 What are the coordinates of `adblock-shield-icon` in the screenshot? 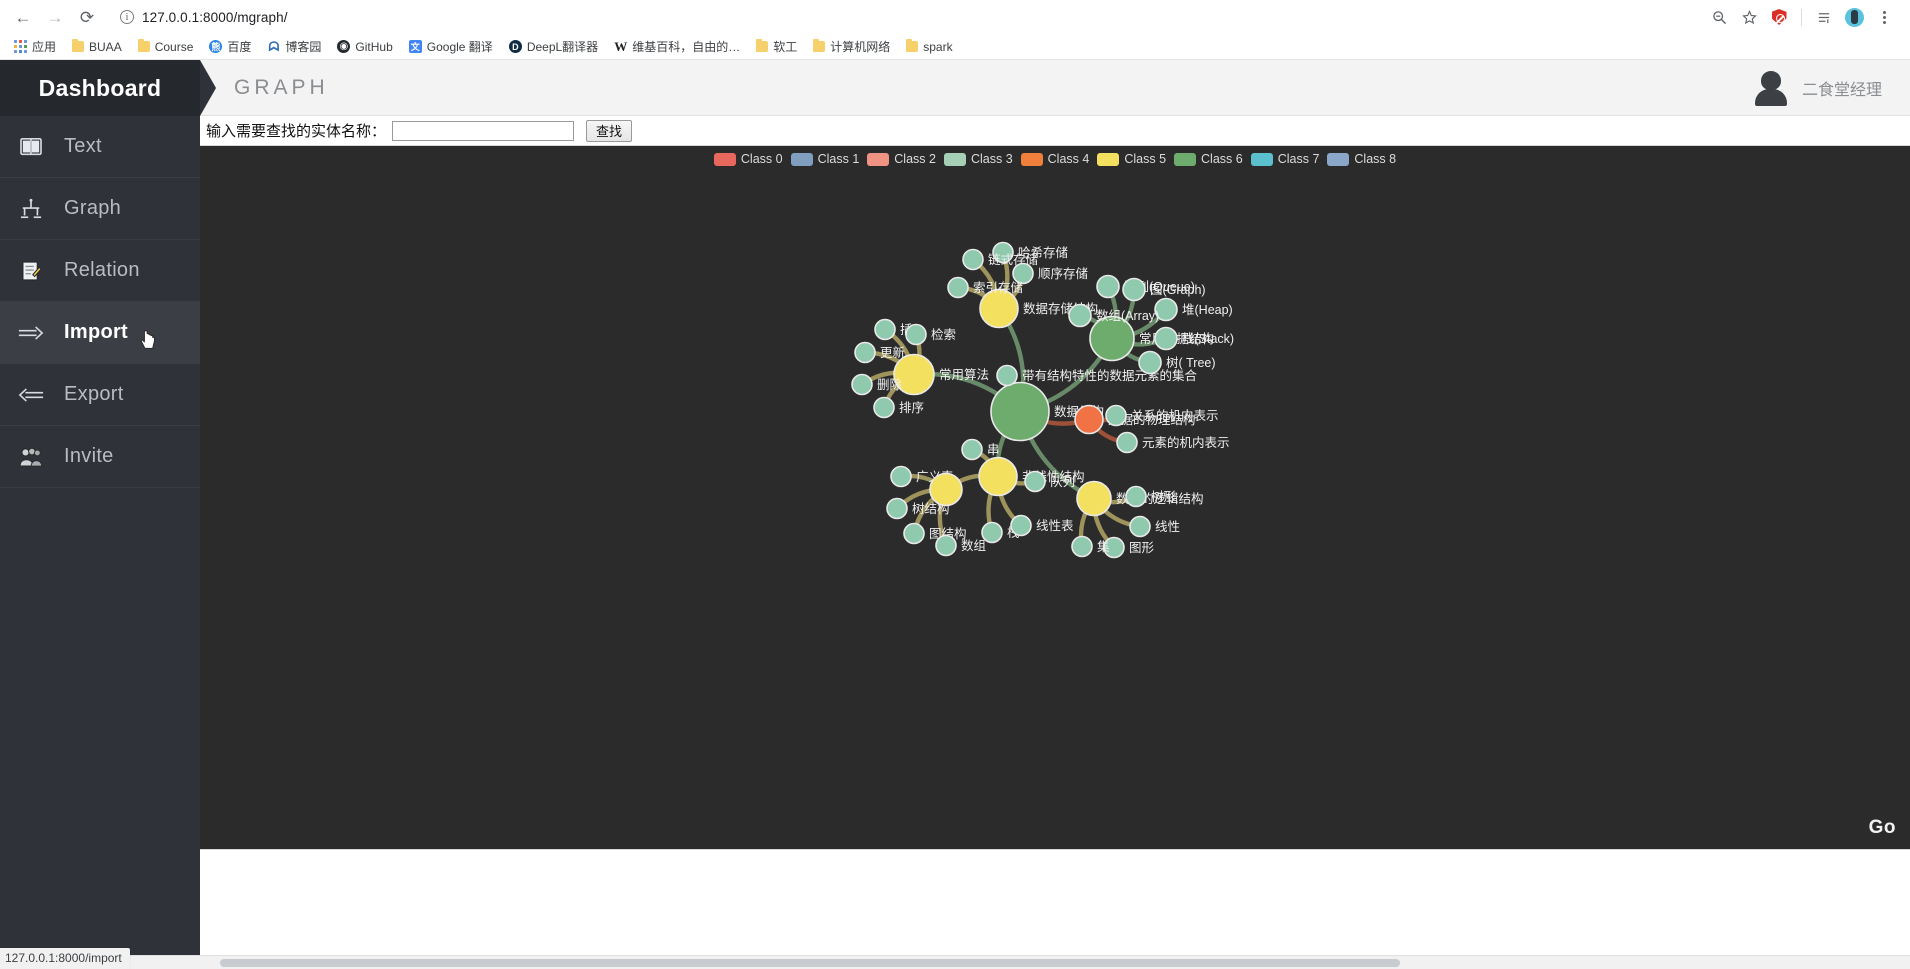 It's located at (1779, 17).